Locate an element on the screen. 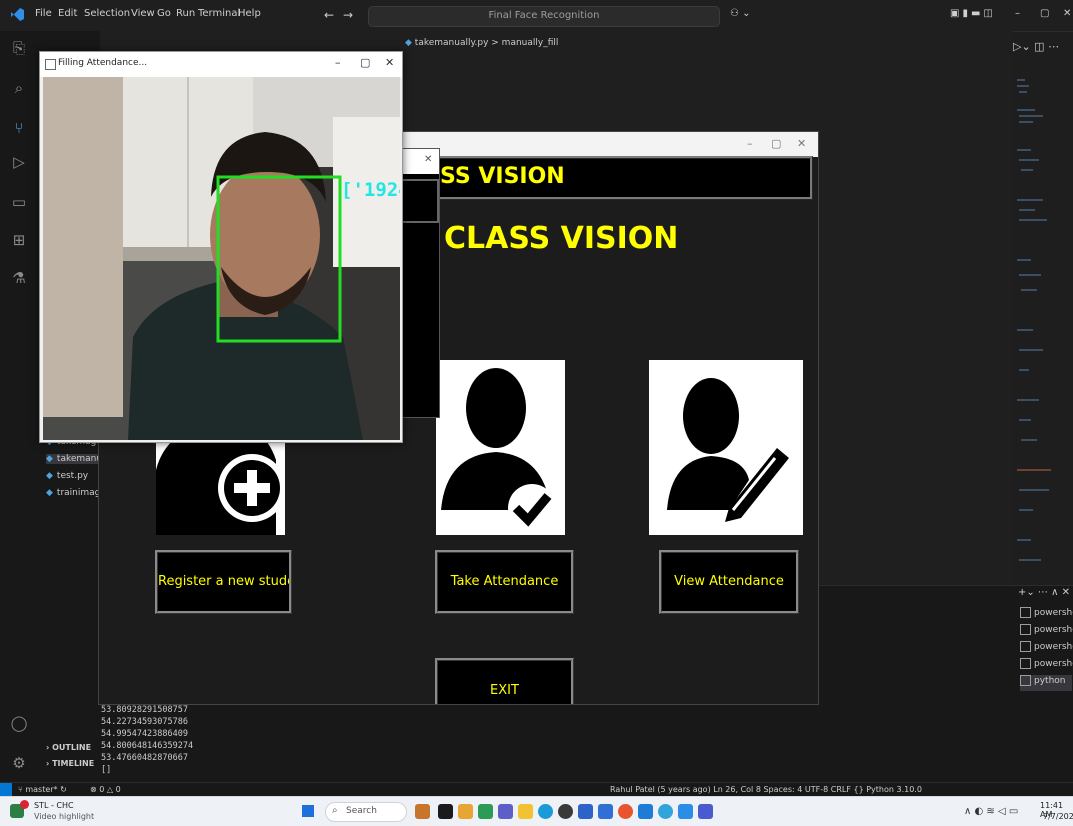 The width and height of the screenshot is (1073, 826). class-vision-heading: CLASS VISION is located at coordinates (561, 238).